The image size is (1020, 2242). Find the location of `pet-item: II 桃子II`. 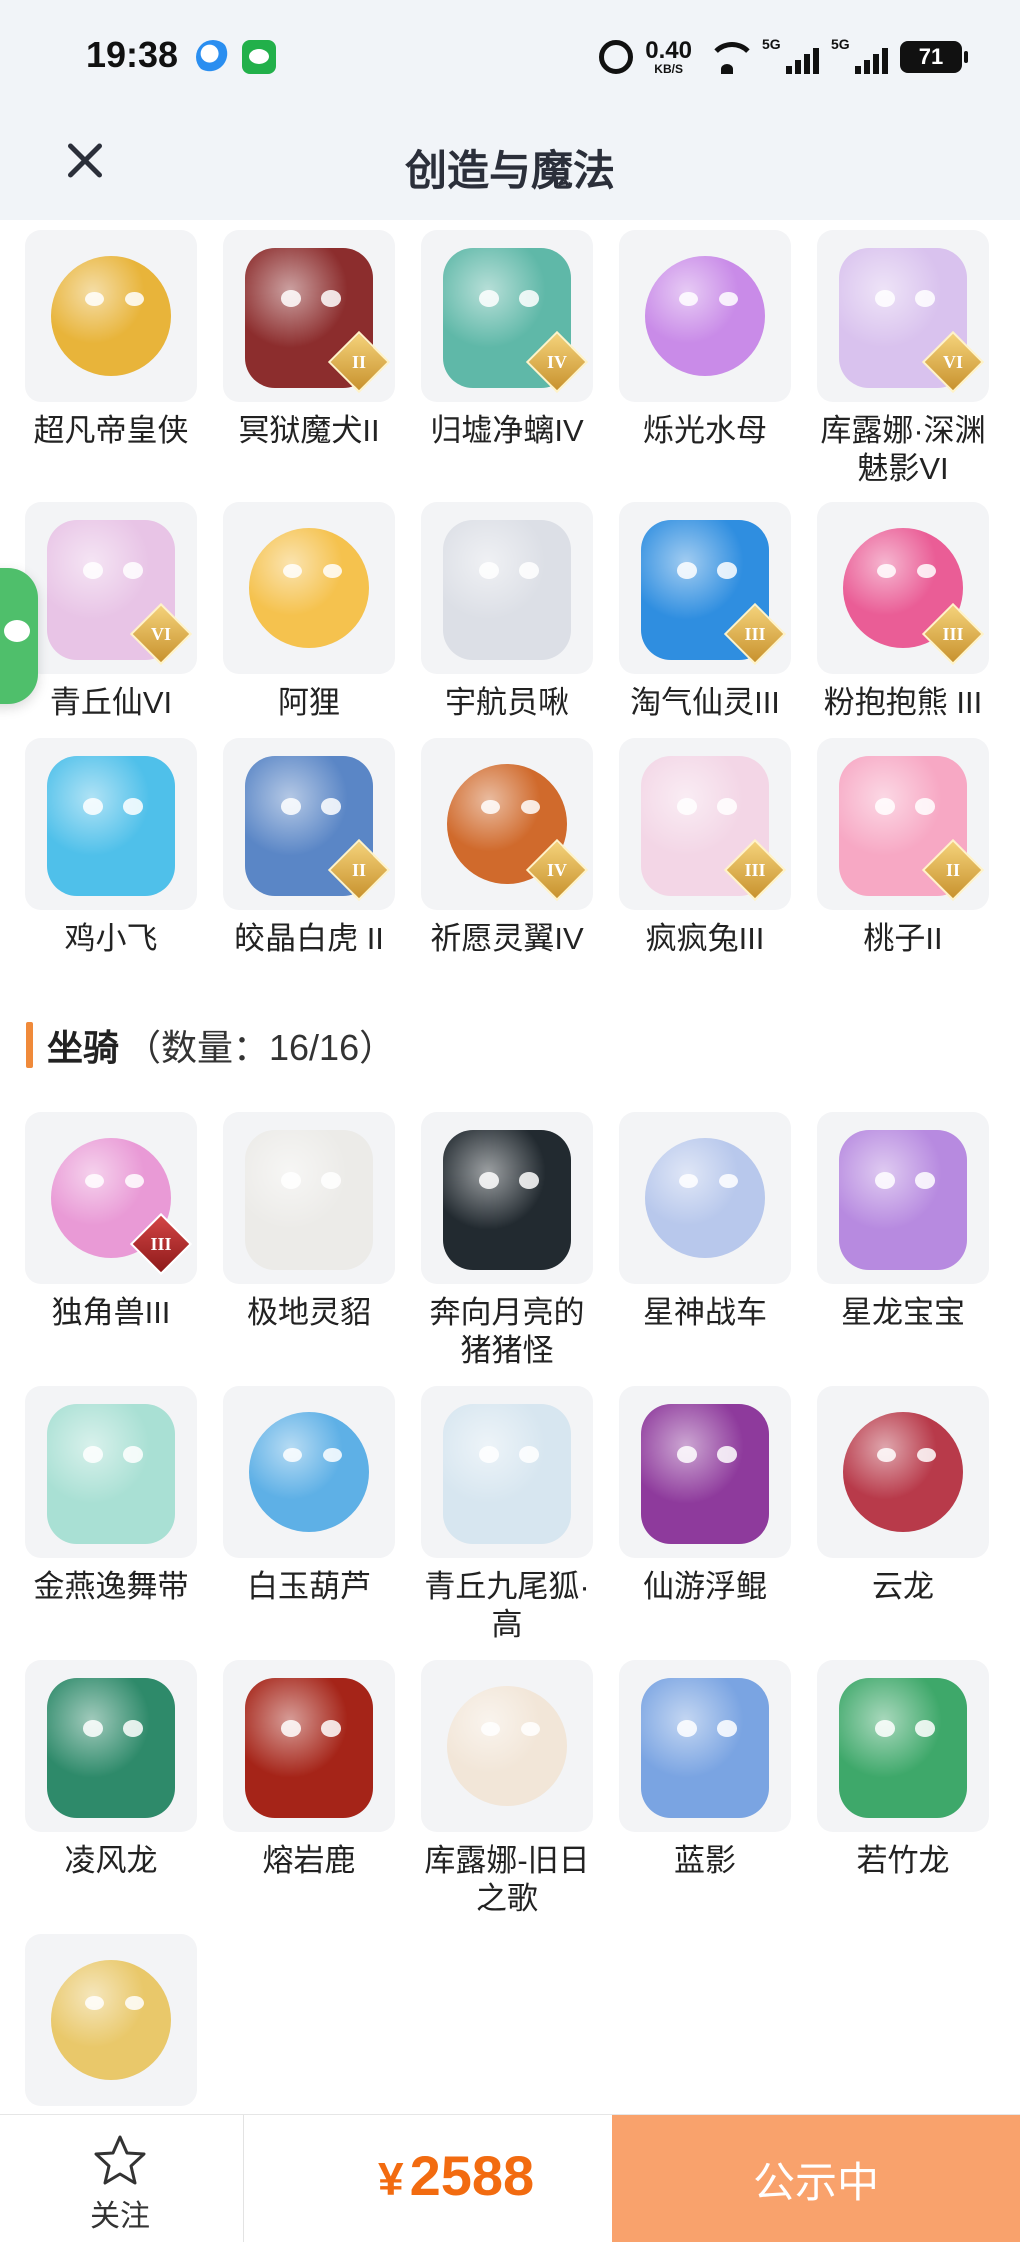

pet-item: II 桃子II is located at coordinates (903, 848).